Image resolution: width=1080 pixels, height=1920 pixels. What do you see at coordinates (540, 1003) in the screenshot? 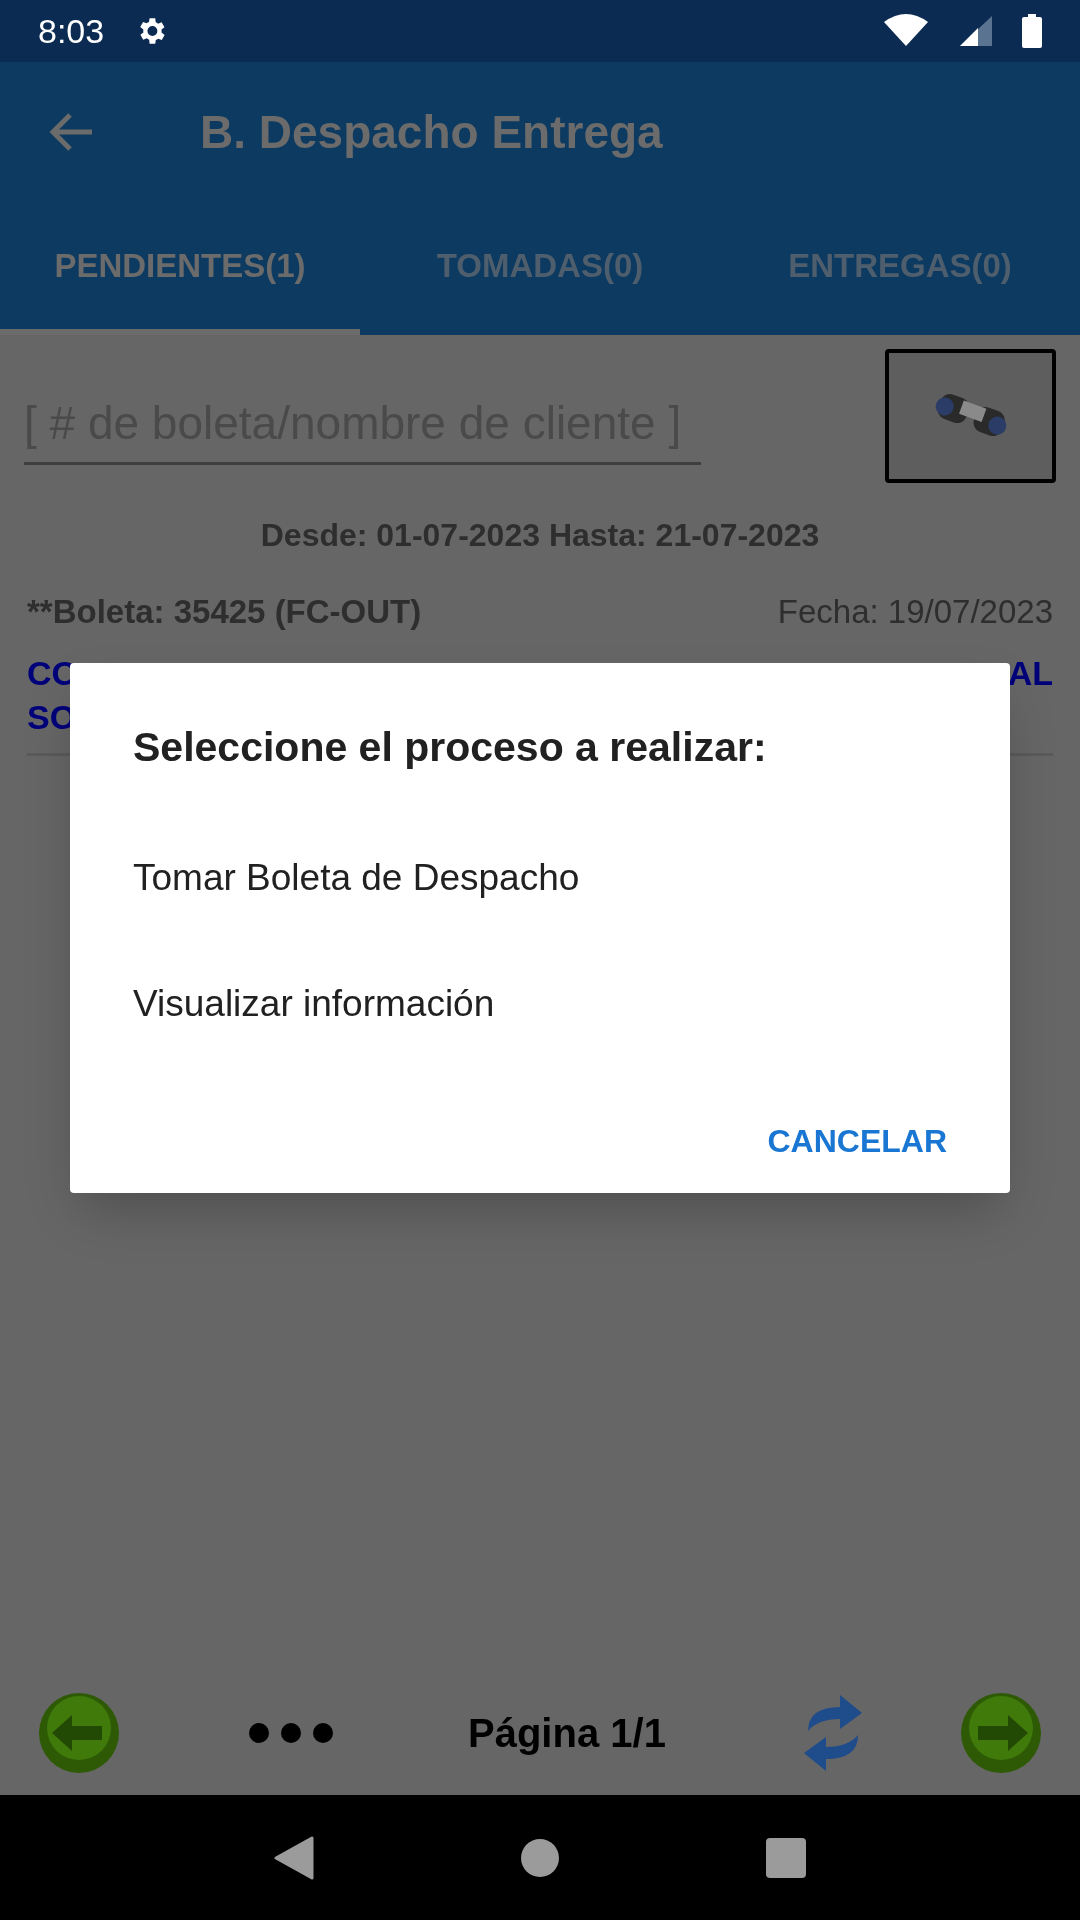
I see `dialog-option: Visualizar información` at bounding box center [540, 1003].